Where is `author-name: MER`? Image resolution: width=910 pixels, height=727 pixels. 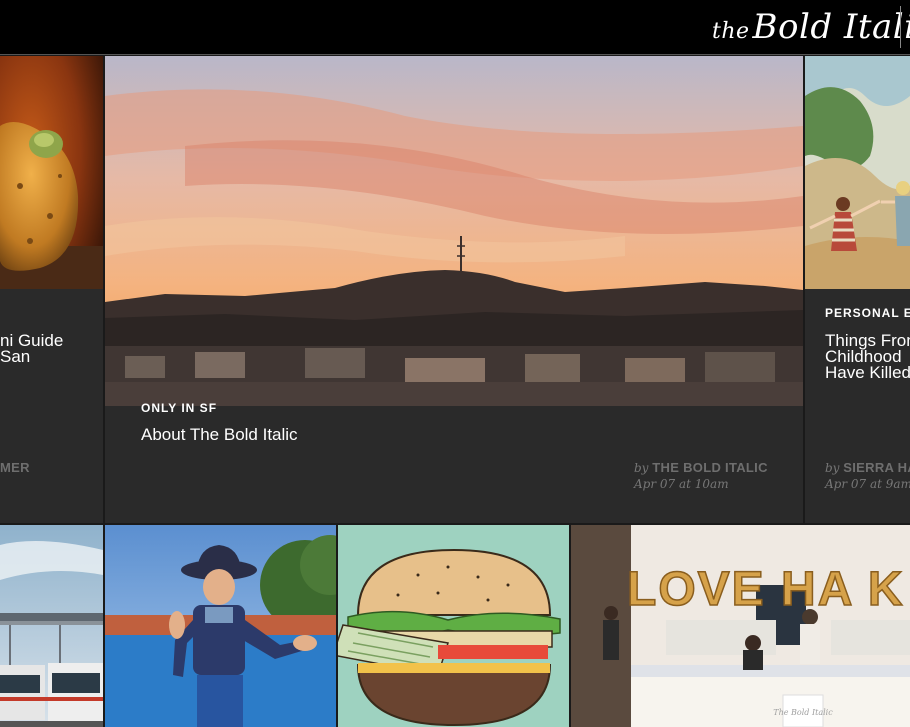 author-name: MER is located at coordinates (15, 467).